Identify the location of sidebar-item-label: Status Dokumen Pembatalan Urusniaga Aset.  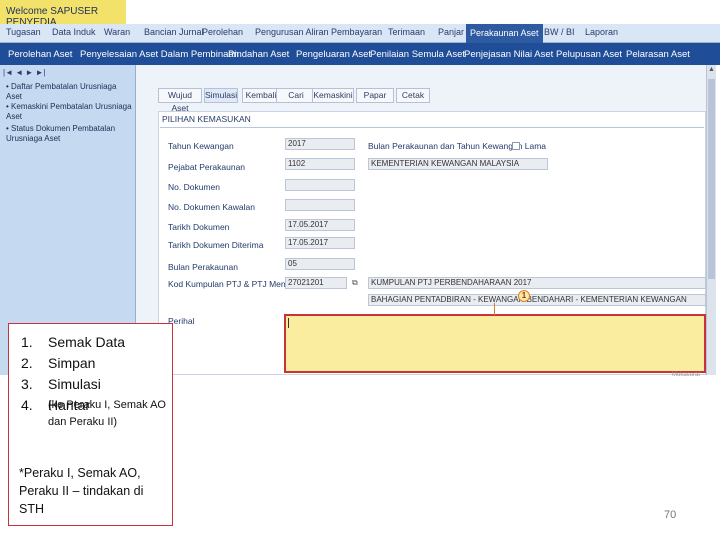
(61, 133).